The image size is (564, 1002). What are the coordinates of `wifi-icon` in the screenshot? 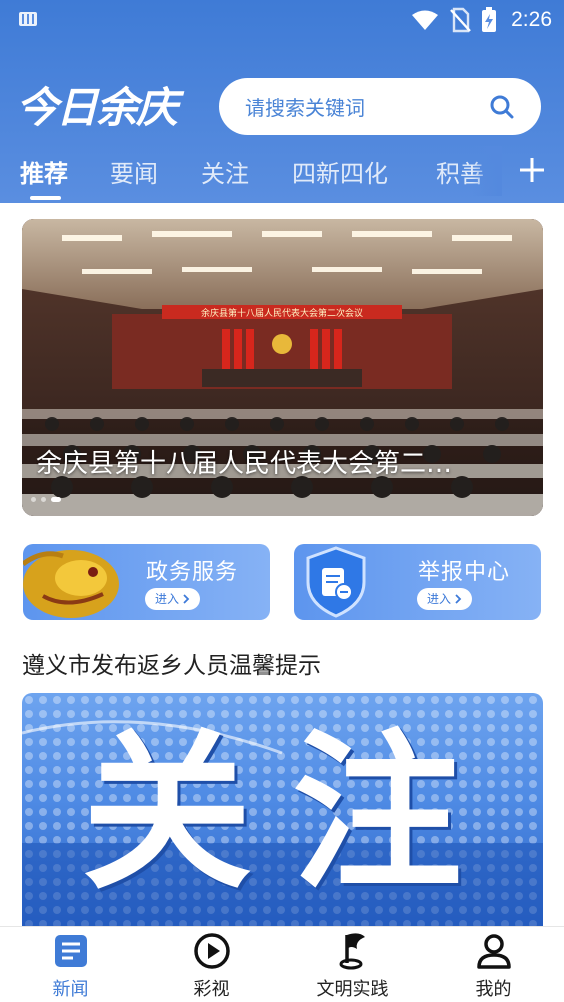 It's located at (425, 20).